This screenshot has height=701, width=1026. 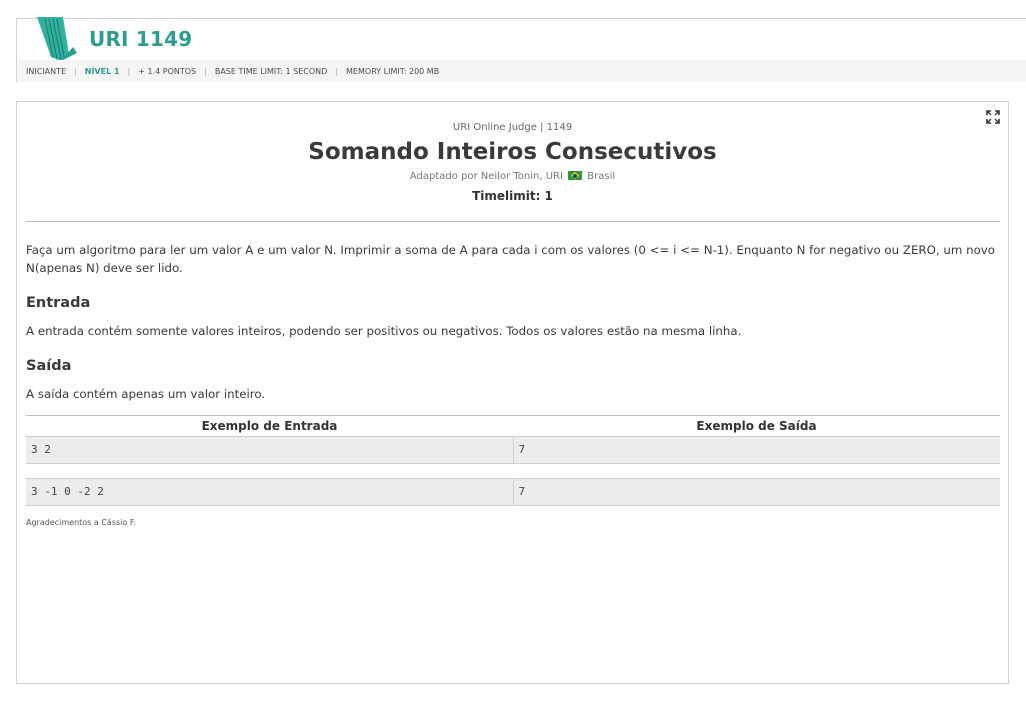 What do you see at coordinates (512, 152) in the screenshot?
I see `problem-title: Somando Inteiros Consecutivos` at bounding box center [512, 152].